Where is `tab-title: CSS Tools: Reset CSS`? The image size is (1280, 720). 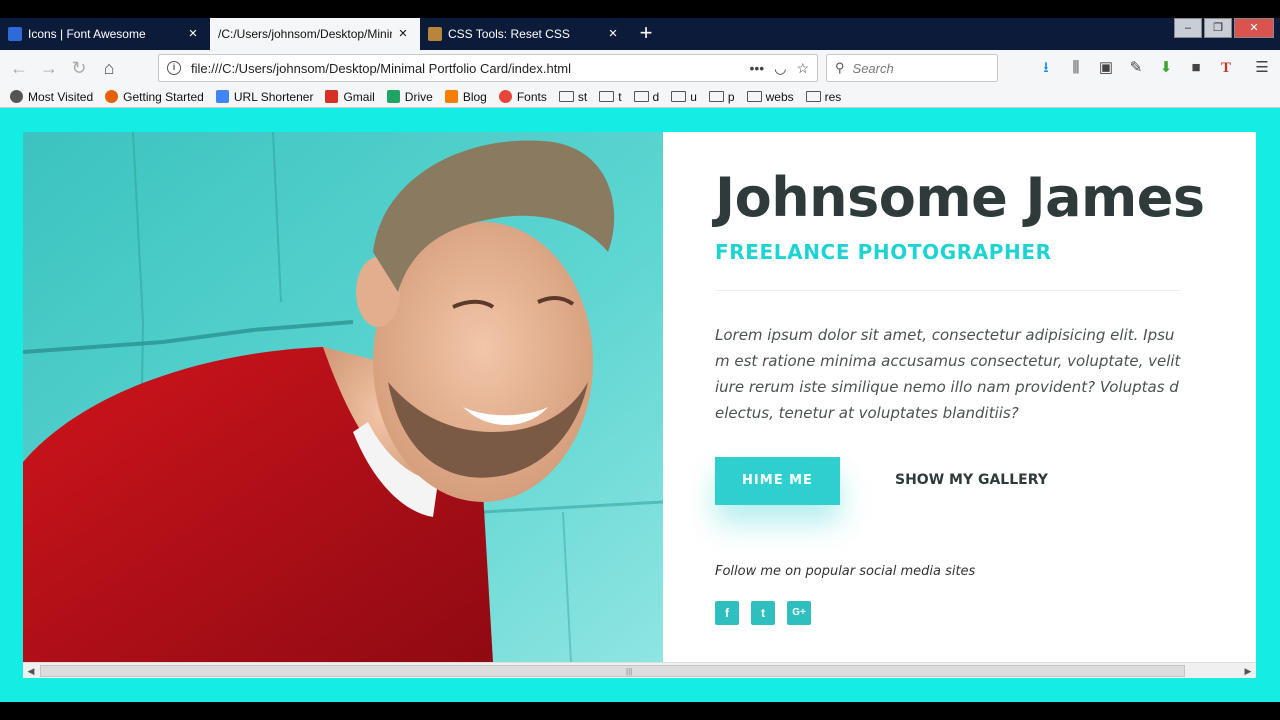 tab-title: CSS Tools: Reset CSS is located at coordinates (509, 34).